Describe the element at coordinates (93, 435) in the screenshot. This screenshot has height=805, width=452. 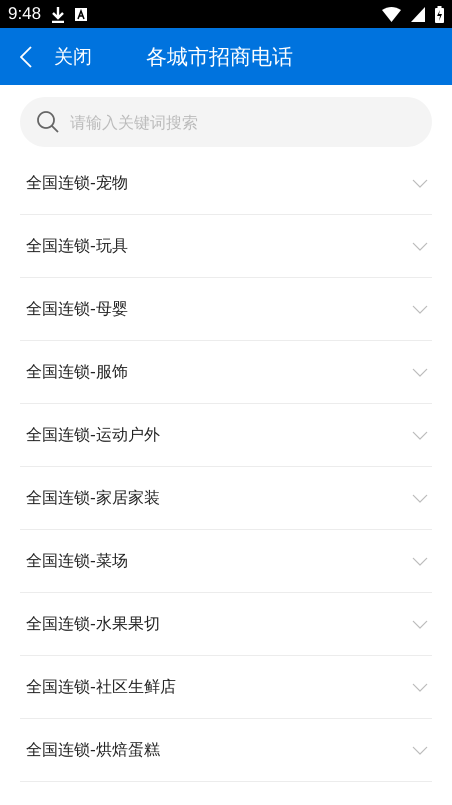
I see `category-label: 全国连锁-运动户外` at that location.